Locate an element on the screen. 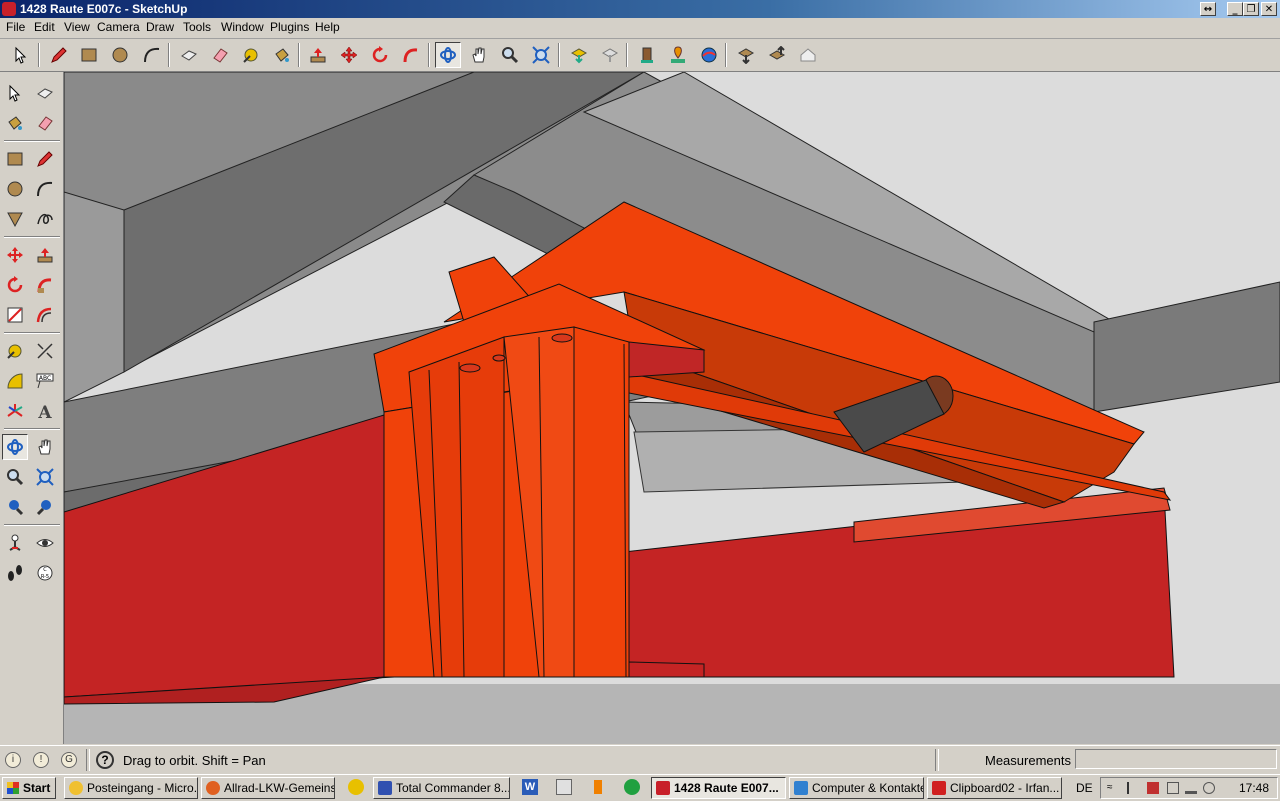 This screenshot has height=801, width=1280. help-icon: ? is located at coordinates (105, 760).